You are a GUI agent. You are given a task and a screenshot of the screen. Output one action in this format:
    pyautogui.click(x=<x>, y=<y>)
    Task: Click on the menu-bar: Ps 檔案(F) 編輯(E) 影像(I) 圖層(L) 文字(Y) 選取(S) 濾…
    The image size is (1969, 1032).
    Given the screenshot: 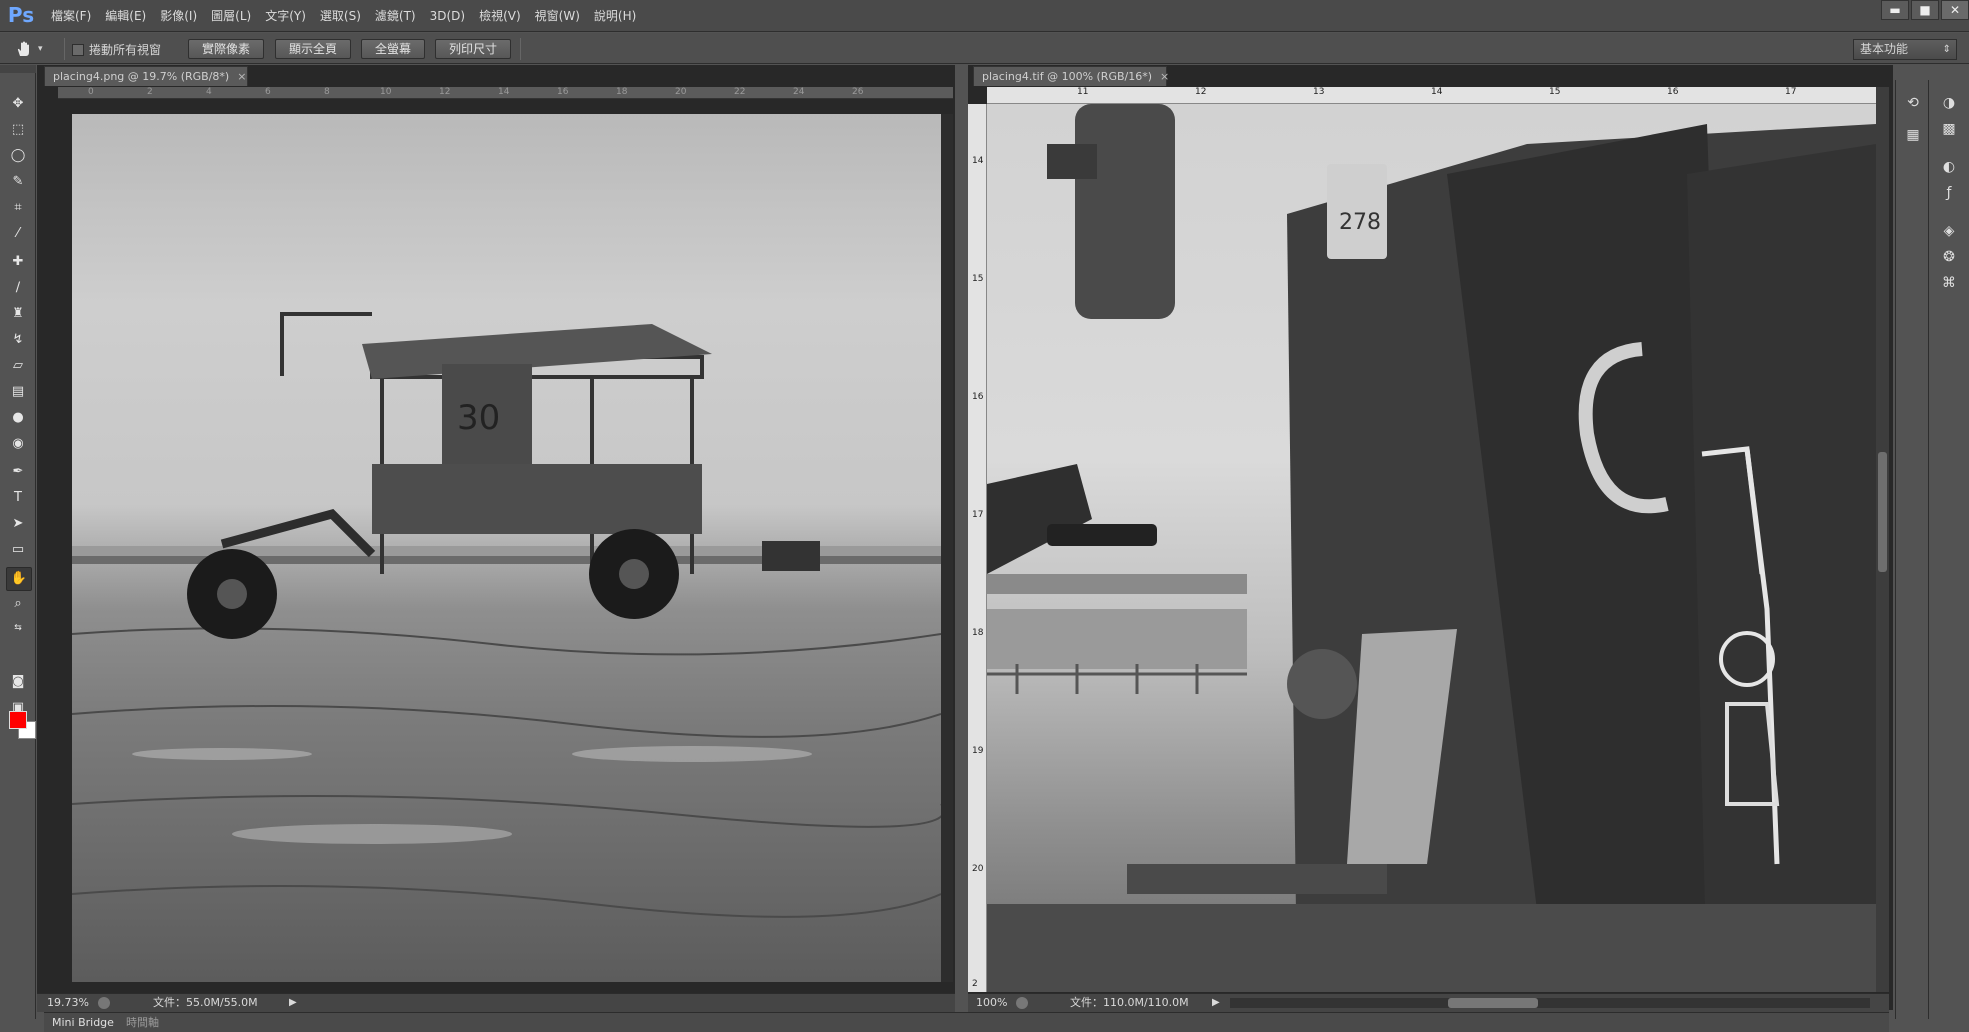 What is the action you would take?
    pyautogui.click(x=984, y=16)
    